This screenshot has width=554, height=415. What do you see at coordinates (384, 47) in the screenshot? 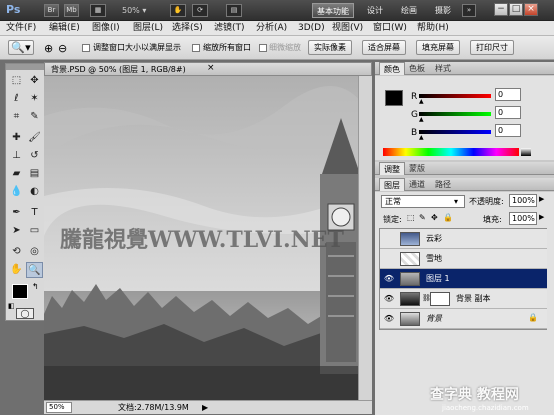
I see `fit-screen-button: 适合屏幕` at bounding box center [384, 47].